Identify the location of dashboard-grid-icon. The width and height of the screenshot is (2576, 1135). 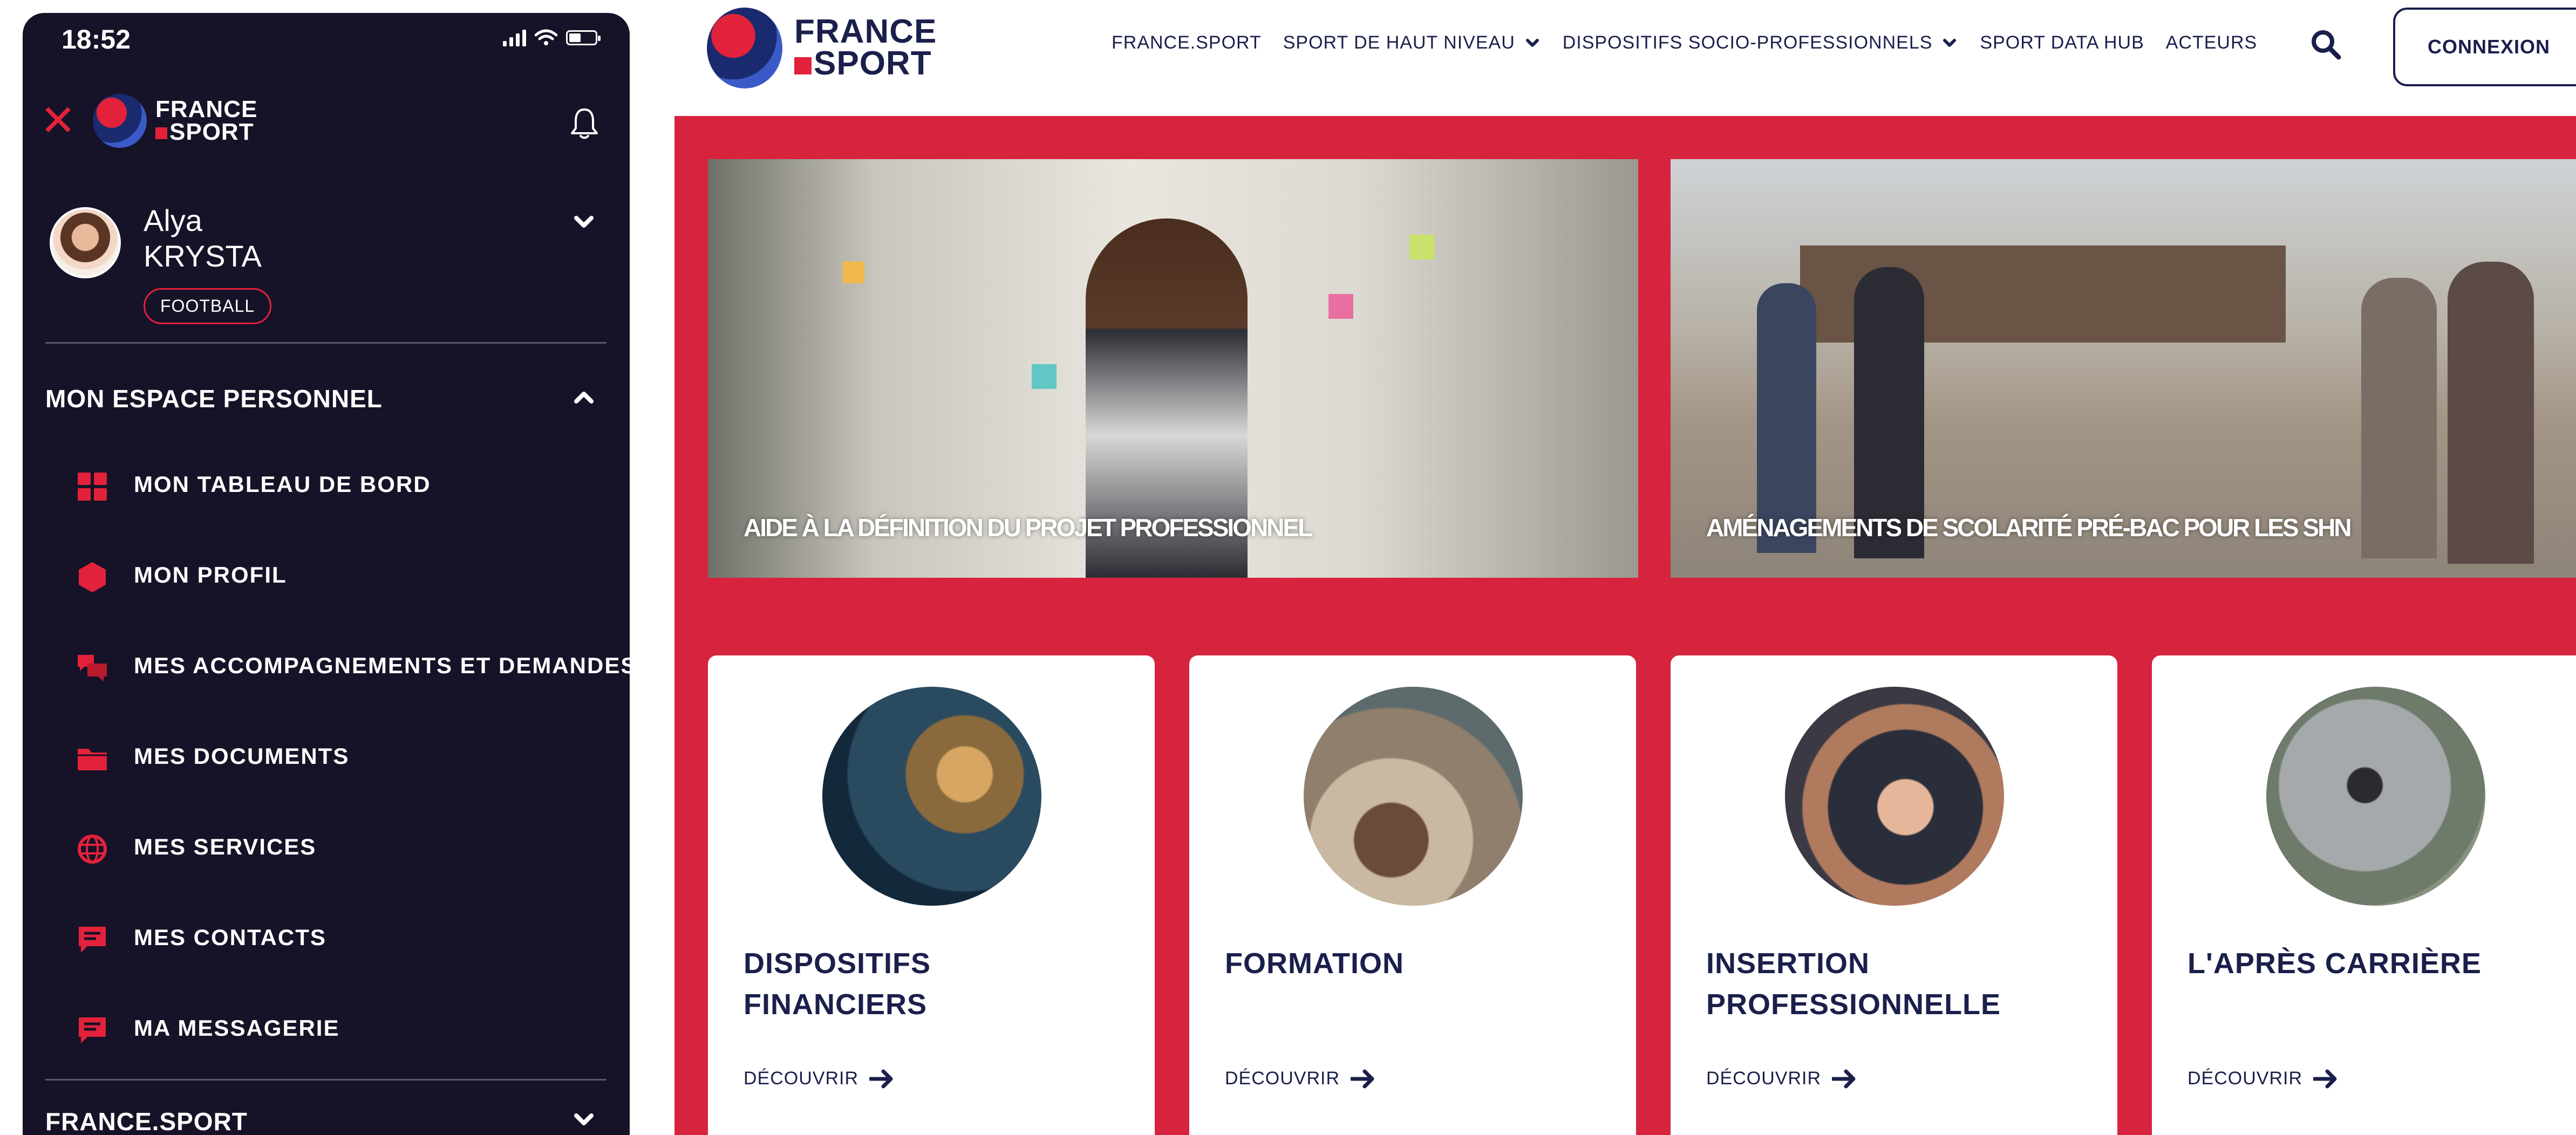
(92, 487).